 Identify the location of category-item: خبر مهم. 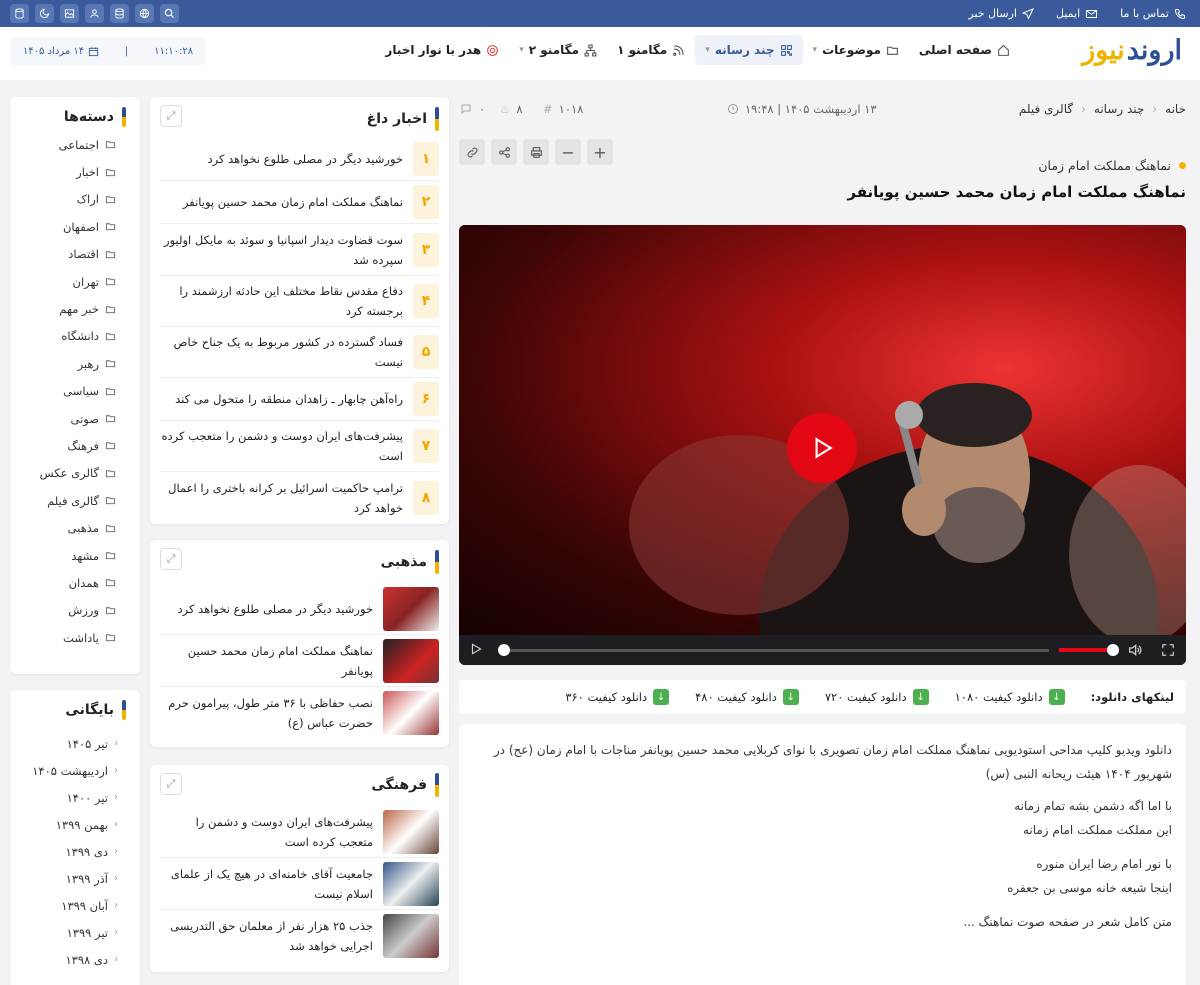
(75, 308).